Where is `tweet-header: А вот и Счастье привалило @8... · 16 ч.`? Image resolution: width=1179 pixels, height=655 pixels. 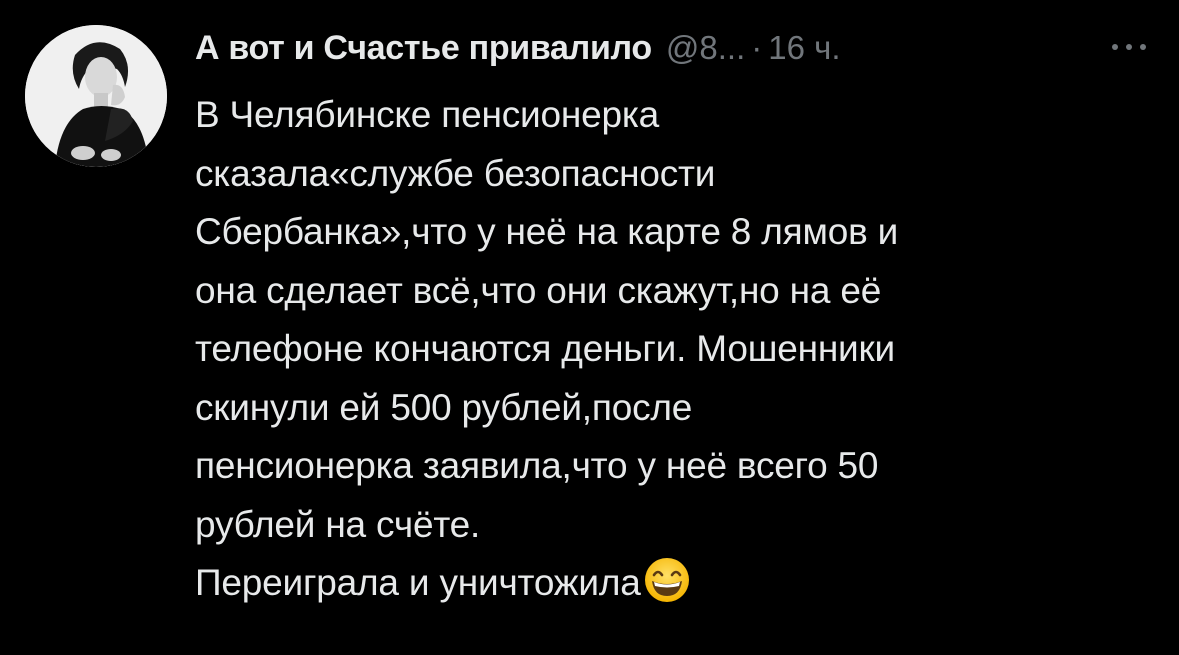 tweet-header: А вот и Счастье привалило @8... · 16 ч. is located at coordinates (675, 48).